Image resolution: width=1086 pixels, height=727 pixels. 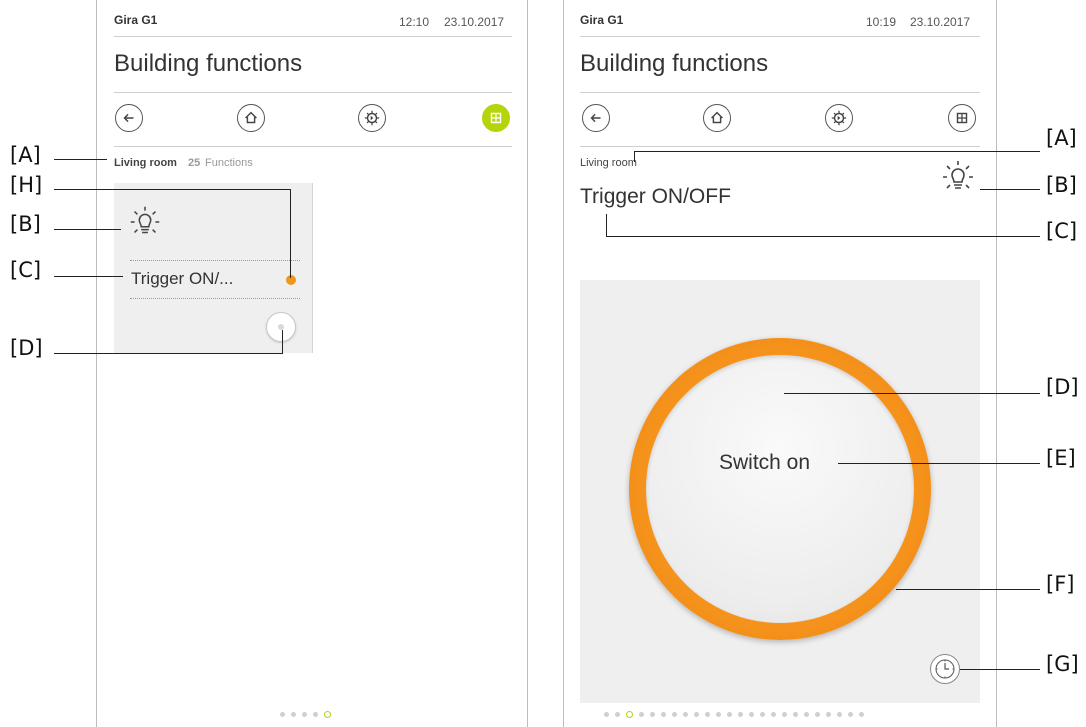 I want to click on right-room-label: Living room, so click(x=608, y=163).